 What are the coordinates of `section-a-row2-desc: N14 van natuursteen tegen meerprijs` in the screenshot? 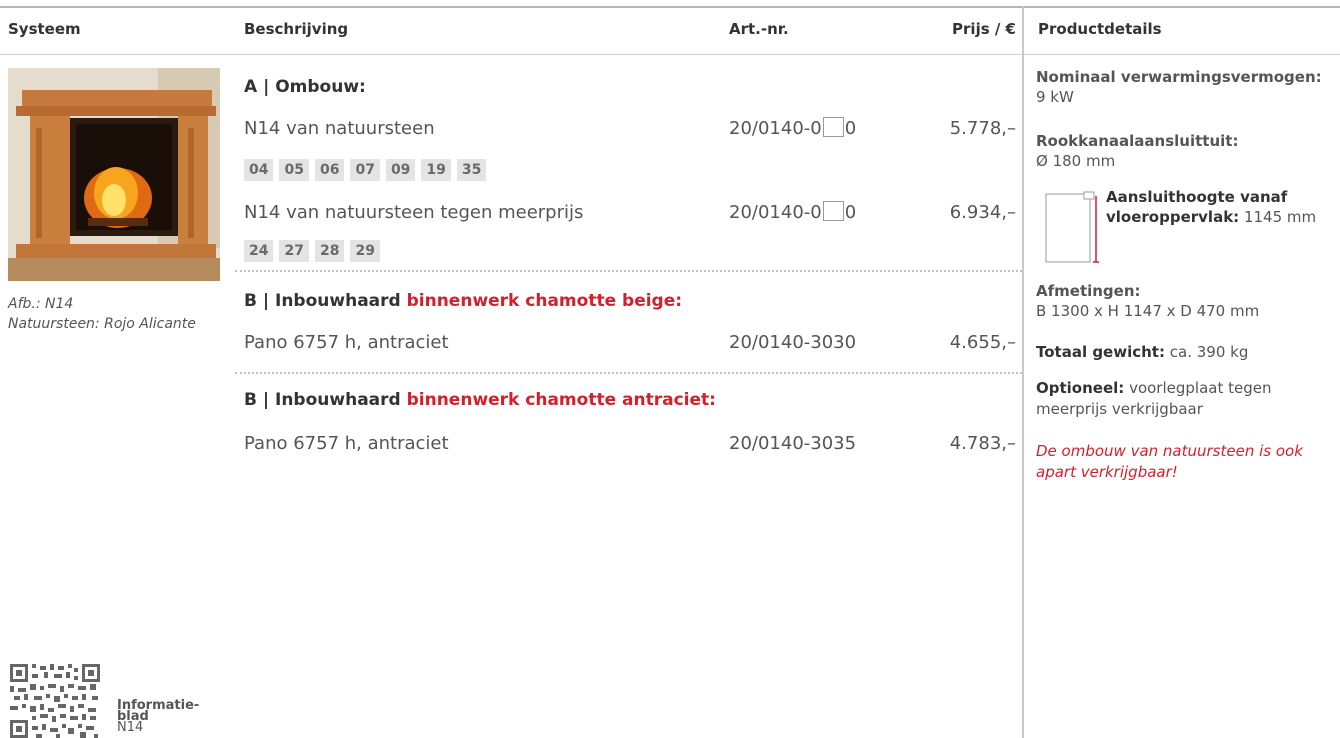 It's located at (414, 212).